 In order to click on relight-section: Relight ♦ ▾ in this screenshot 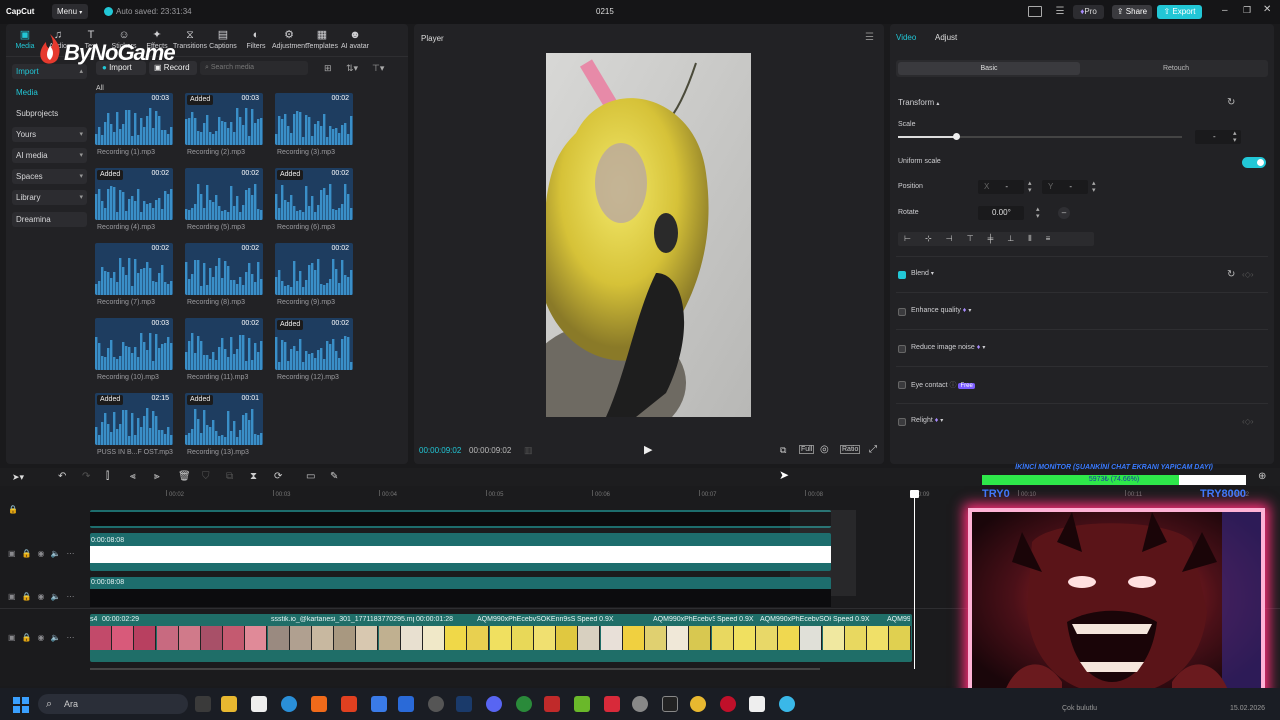, I will do `click(927, 420)`.